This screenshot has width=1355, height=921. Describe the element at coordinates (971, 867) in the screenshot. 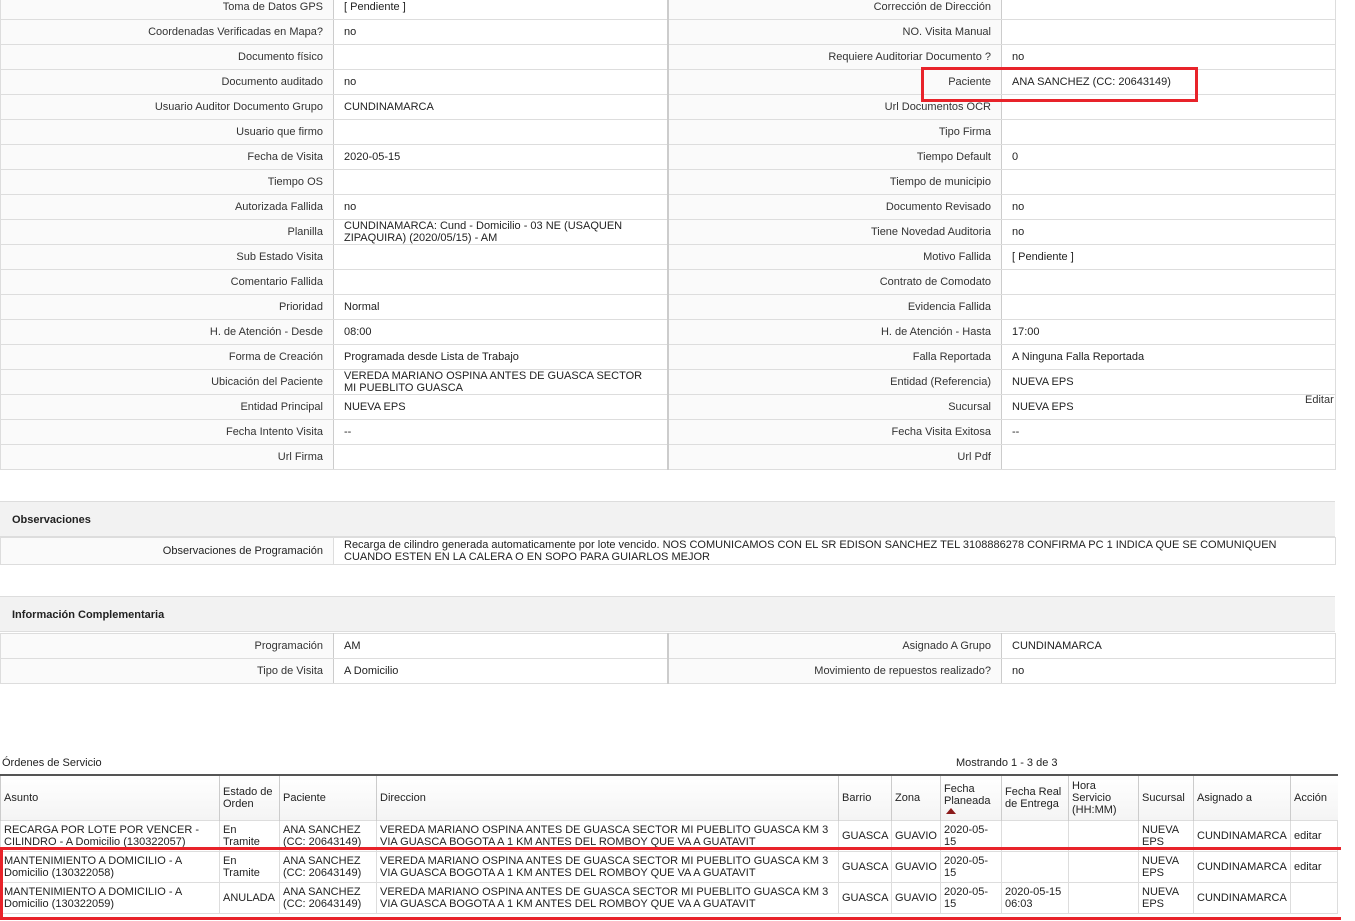

I see `order-cell-fecha-planeada: 2020-05-15` at that location.